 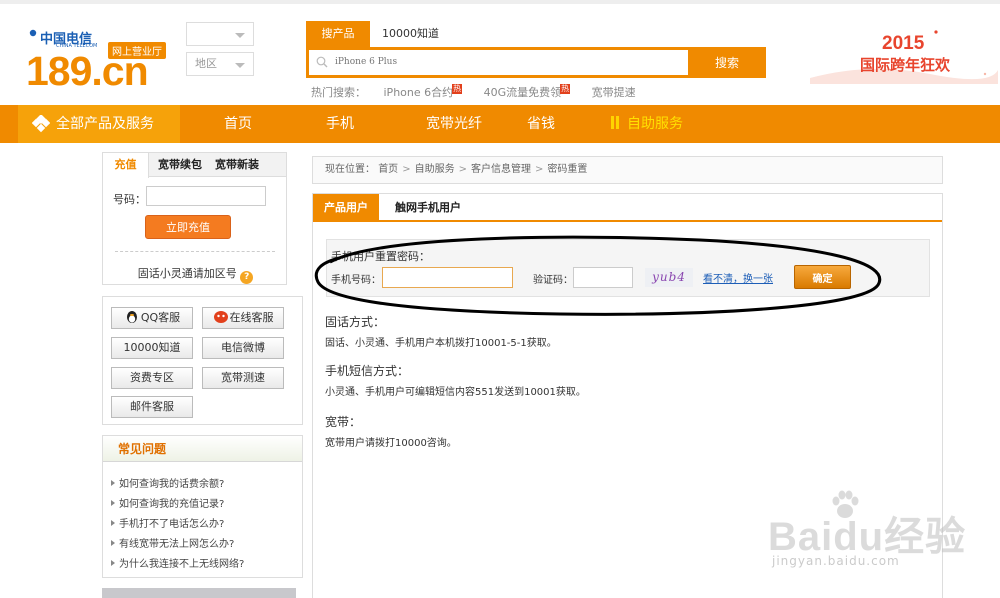 I want to click on help-icon: ?, so click(x=247, y=277).